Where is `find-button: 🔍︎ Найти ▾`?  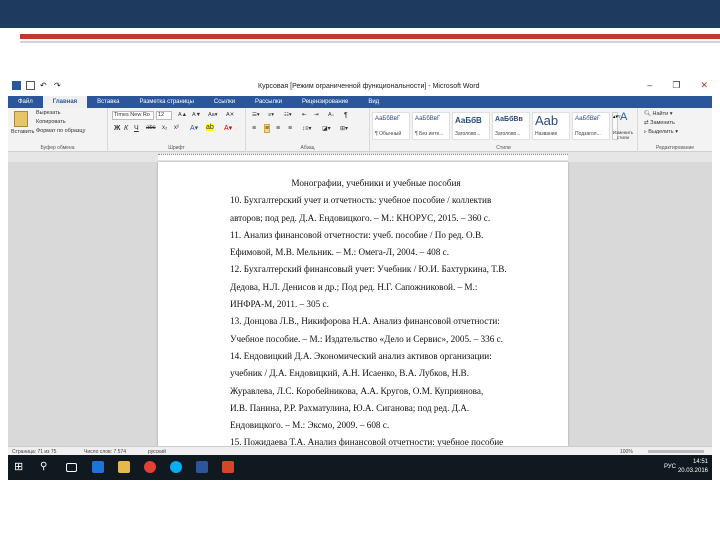 find-button: 🔍︎ Найти ▾ is located at coordinates (658, 114).